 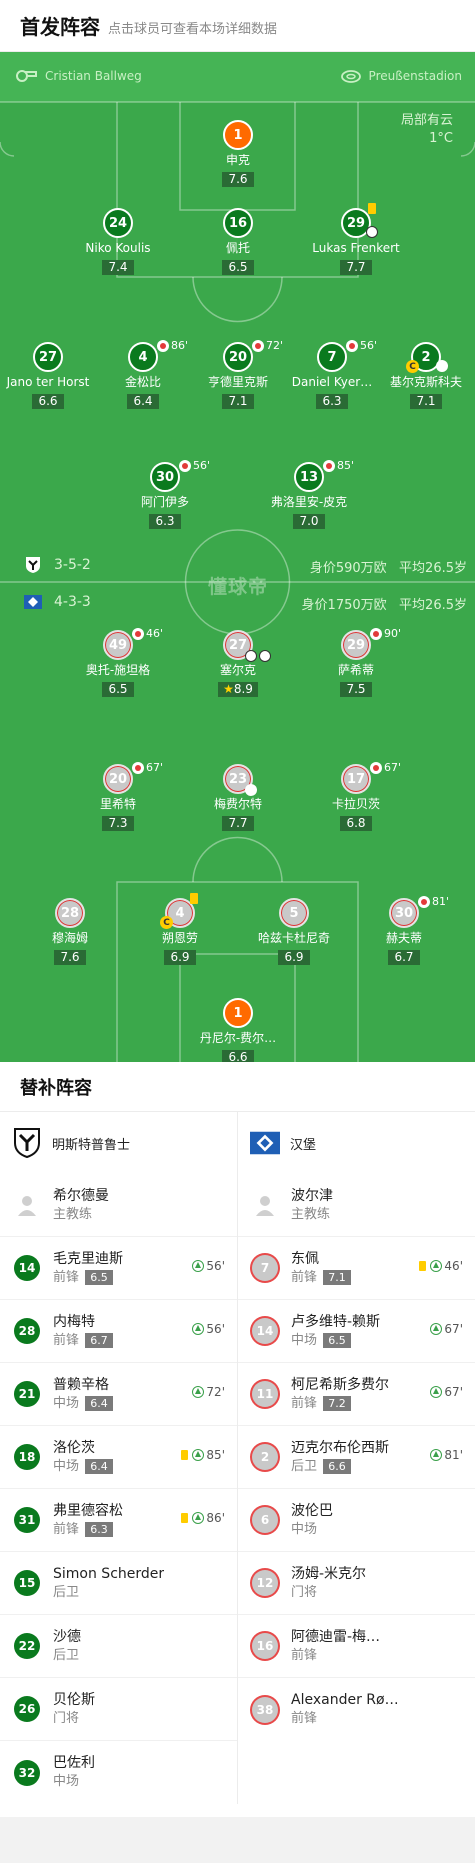 I want to click on sub-player-row: 28 内梅特 前锋 6.7 56', so click(x=118, y=1331).